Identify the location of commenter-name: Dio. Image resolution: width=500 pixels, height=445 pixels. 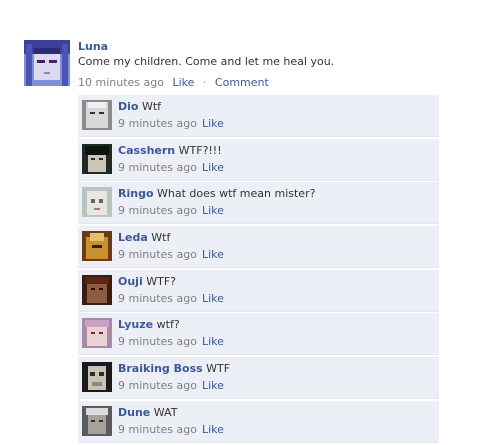
(128, 106).